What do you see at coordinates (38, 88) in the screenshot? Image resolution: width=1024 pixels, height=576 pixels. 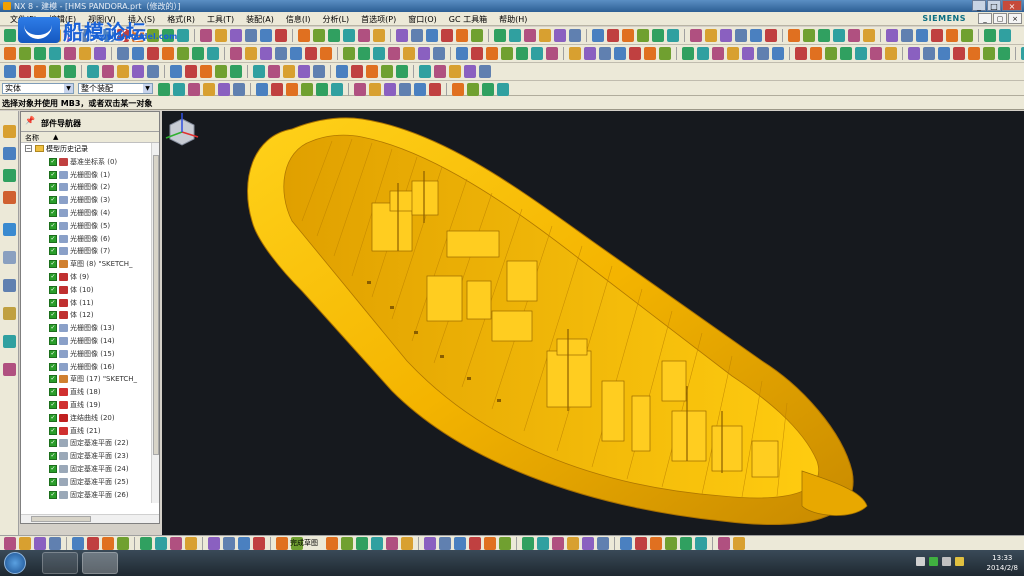 I see `type-filter-dropdown: 实体 ▼` at bounding box center [38, 88].